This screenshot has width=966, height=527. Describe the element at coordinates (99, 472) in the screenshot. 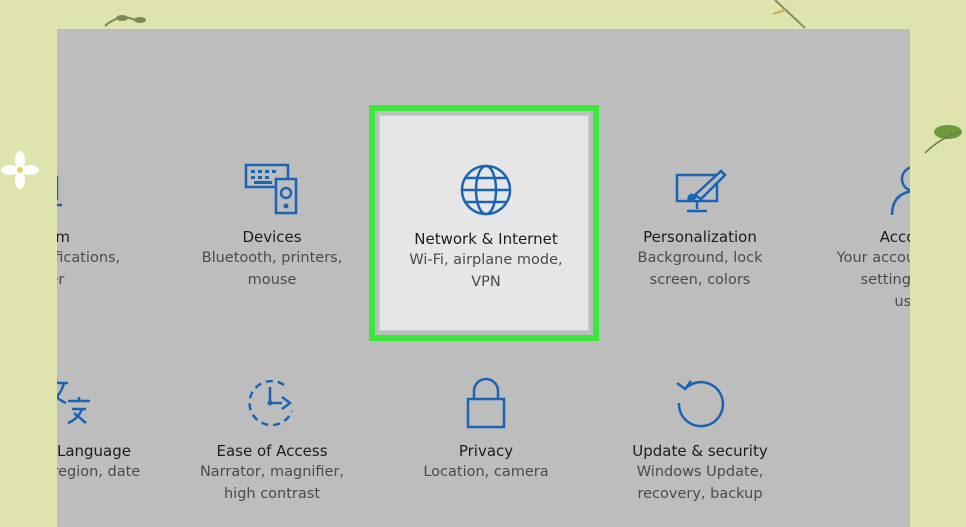

I see `tile-desc-line: Speech, region, date` at that location.